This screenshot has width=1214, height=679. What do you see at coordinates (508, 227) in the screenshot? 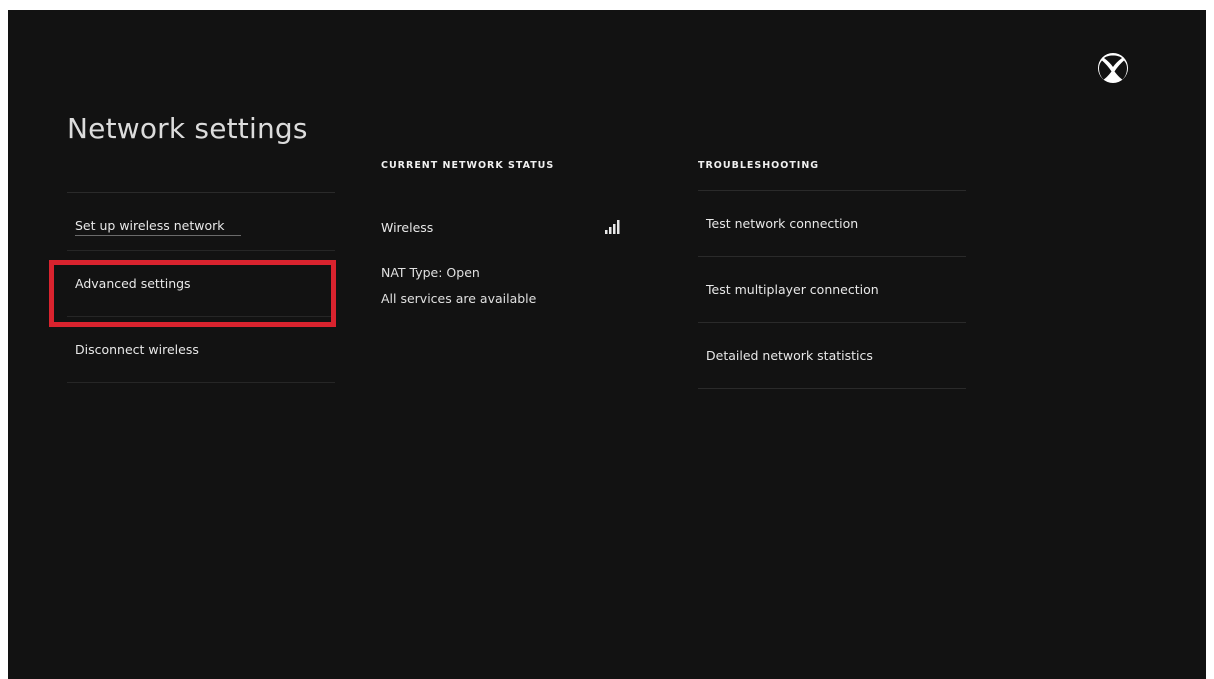
I see `connection-type-row: Wireless` at bounding box center [508, 227].